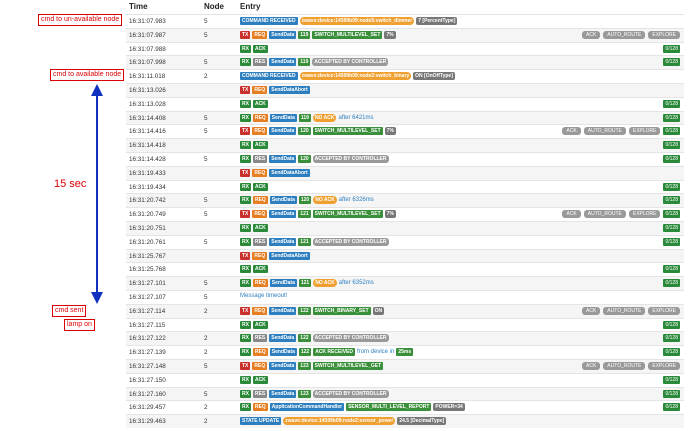 The width and height of the screenshot is (690, 431). I want to click on entry-tag: 123, so click(304, 393).